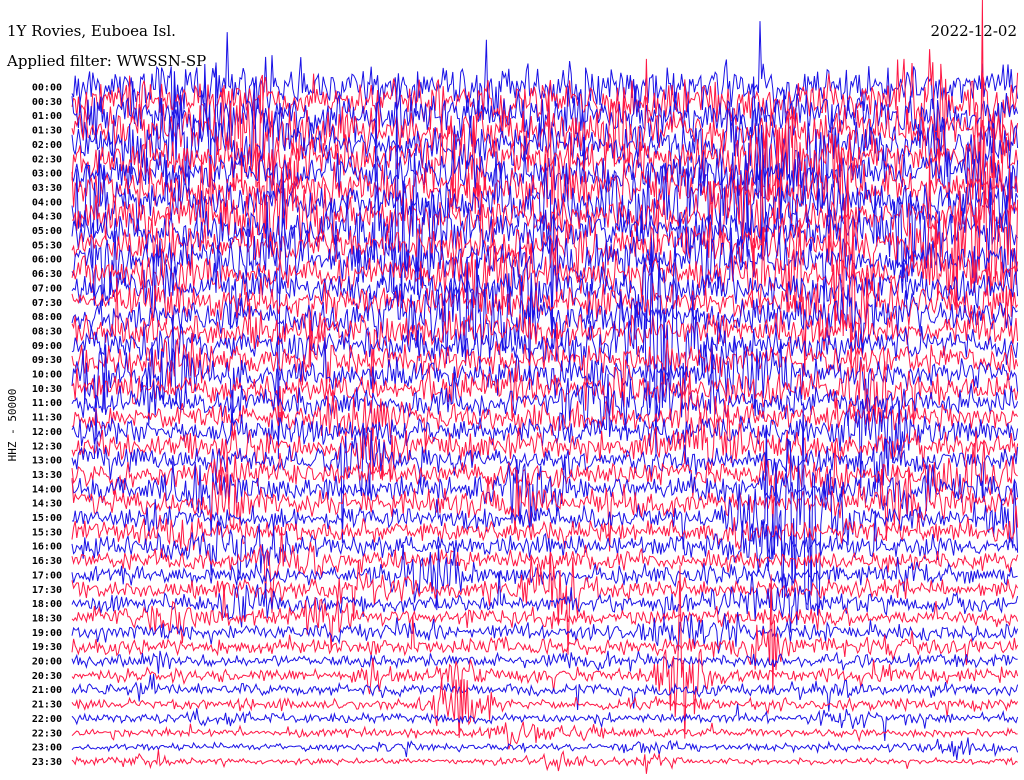 This screenshot has height=780, width=1024. I want to click on row-time-label: 02:00, so click(47, 145).